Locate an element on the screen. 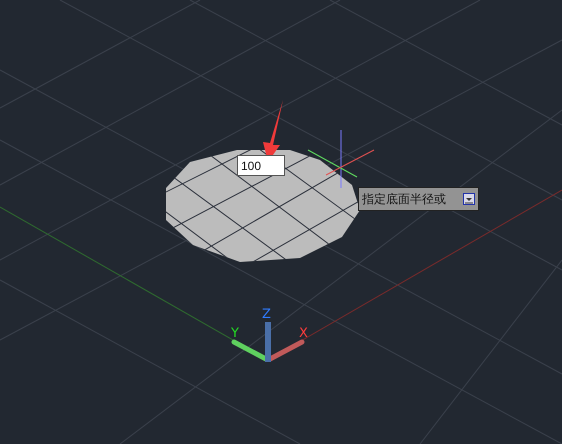 The width and height of the screenshot is (562, 444). axis-label: Z is located at coordinates (266, 314).